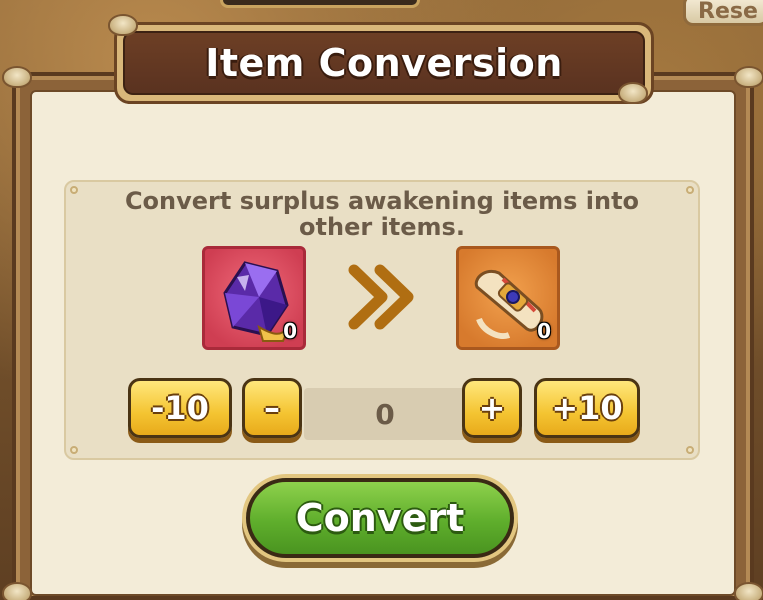  Describe the element at coordinates (272, 408) in the screenshot. I see `minus-button: –` at that location.